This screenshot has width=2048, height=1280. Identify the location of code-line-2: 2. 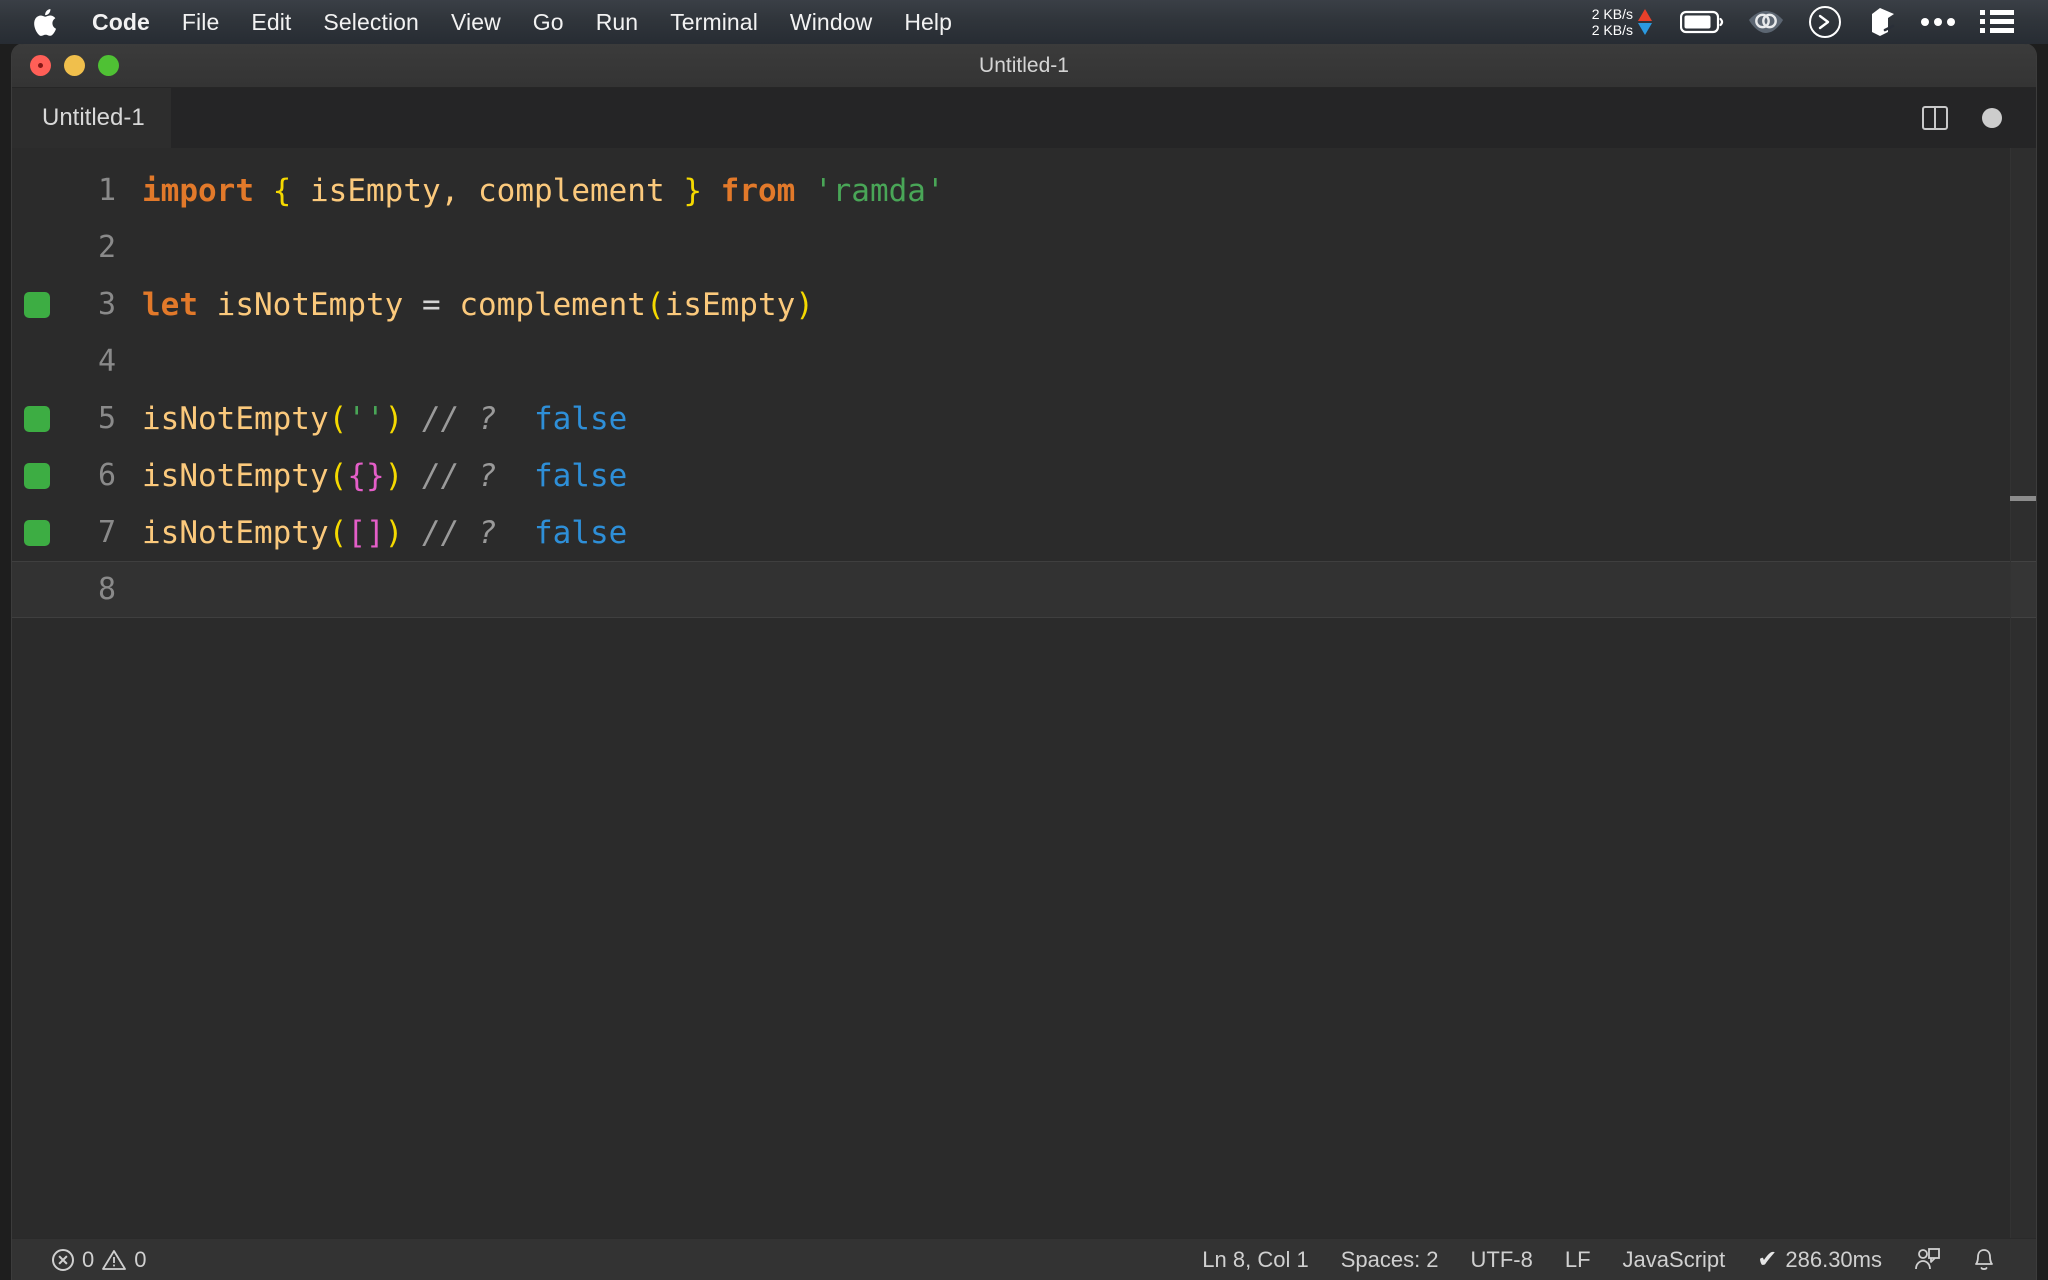
(1024, 247).